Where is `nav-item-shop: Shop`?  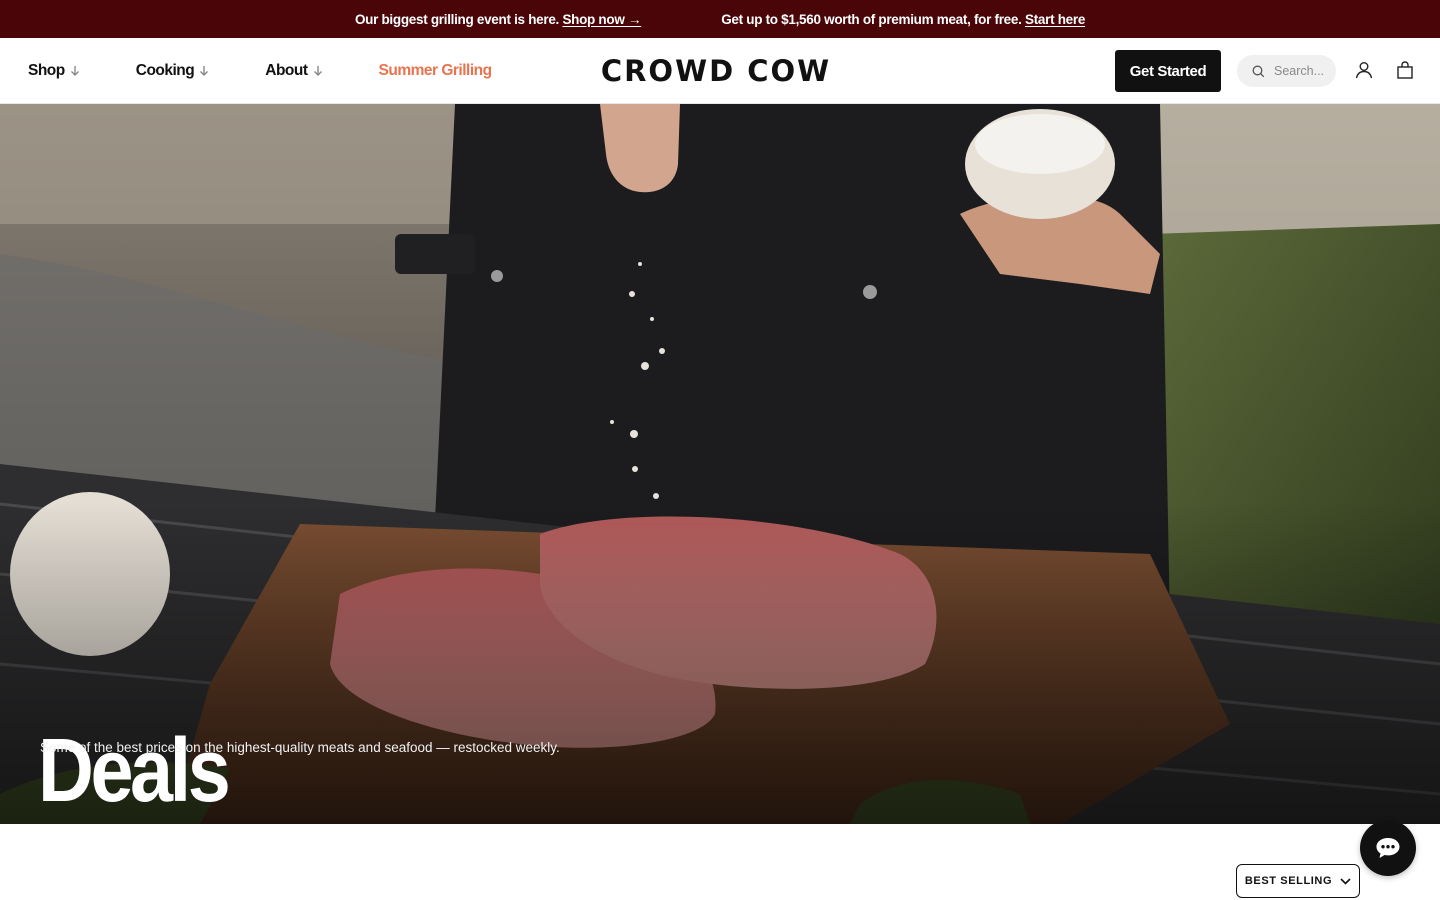 nav-item-shop: Shop is located at coordinates (54, 71).